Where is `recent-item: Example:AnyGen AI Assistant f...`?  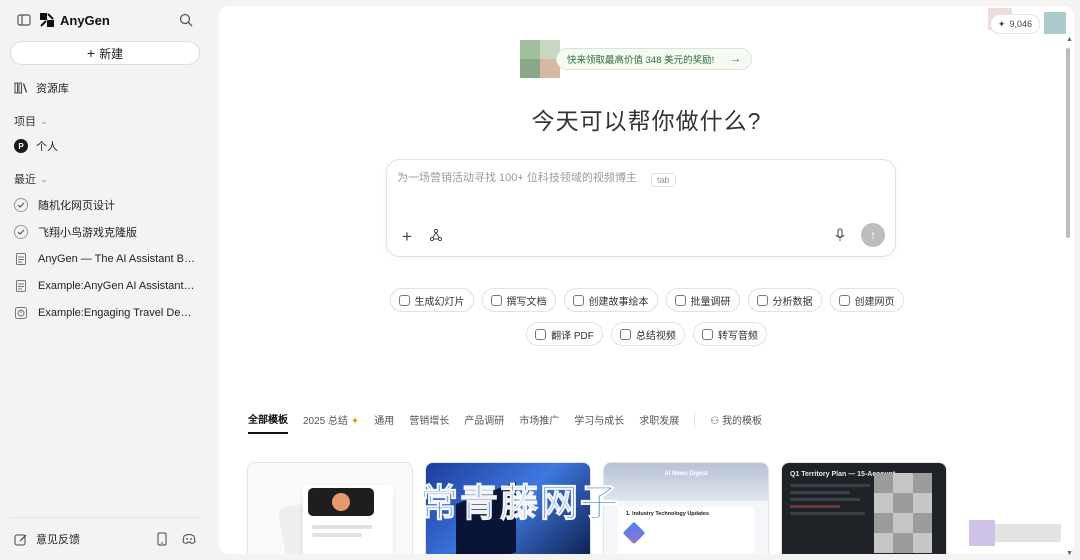
recent-item: Example:AnyGen AI Assistant f... is located at coordinates (105, 285).